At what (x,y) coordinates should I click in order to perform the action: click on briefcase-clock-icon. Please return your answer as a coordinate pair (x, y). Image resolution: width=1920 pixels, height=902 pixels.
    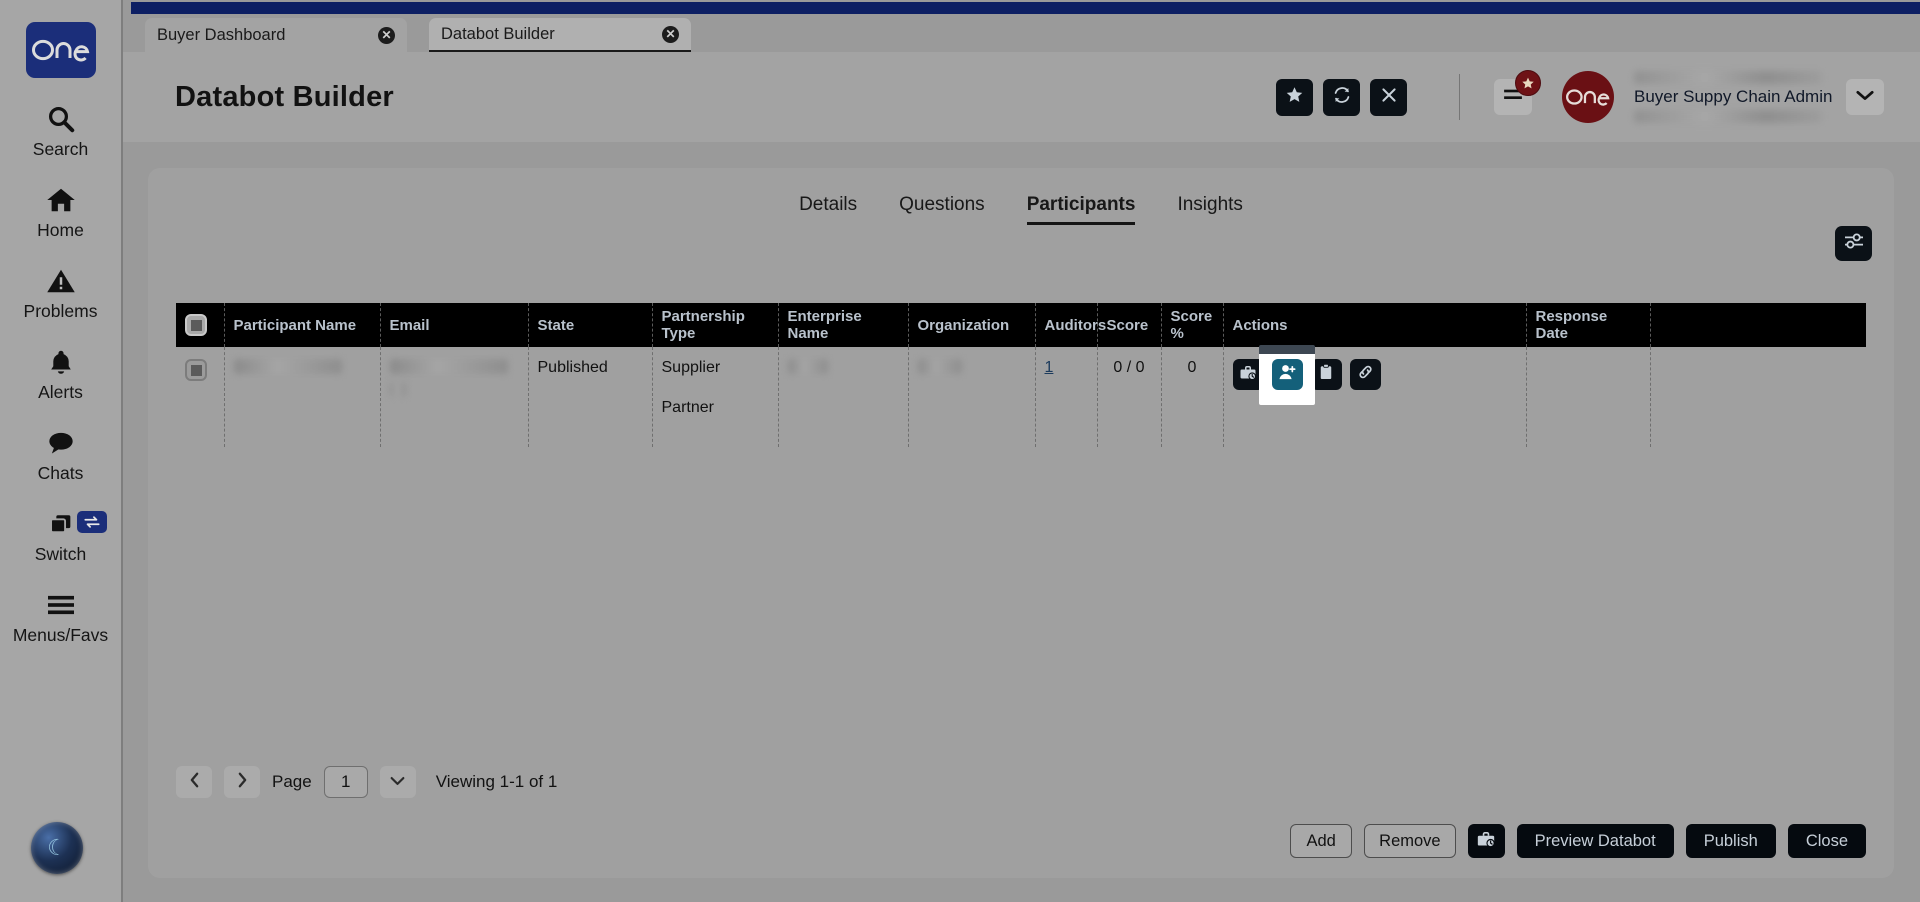
    Looking at the image, I should click on (1486, 841).